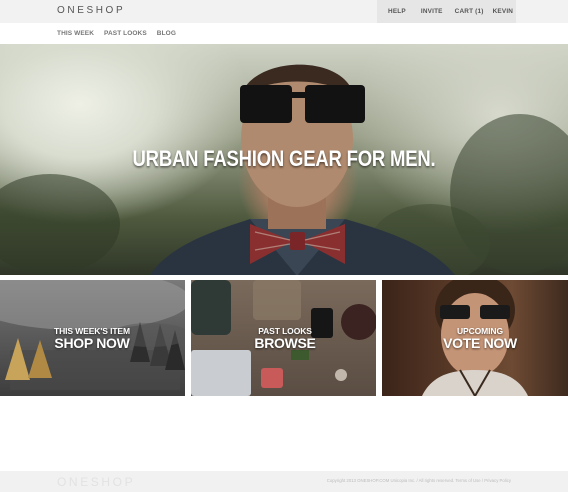  I want to click on browse-label: BROWSE, so click(285, 343).